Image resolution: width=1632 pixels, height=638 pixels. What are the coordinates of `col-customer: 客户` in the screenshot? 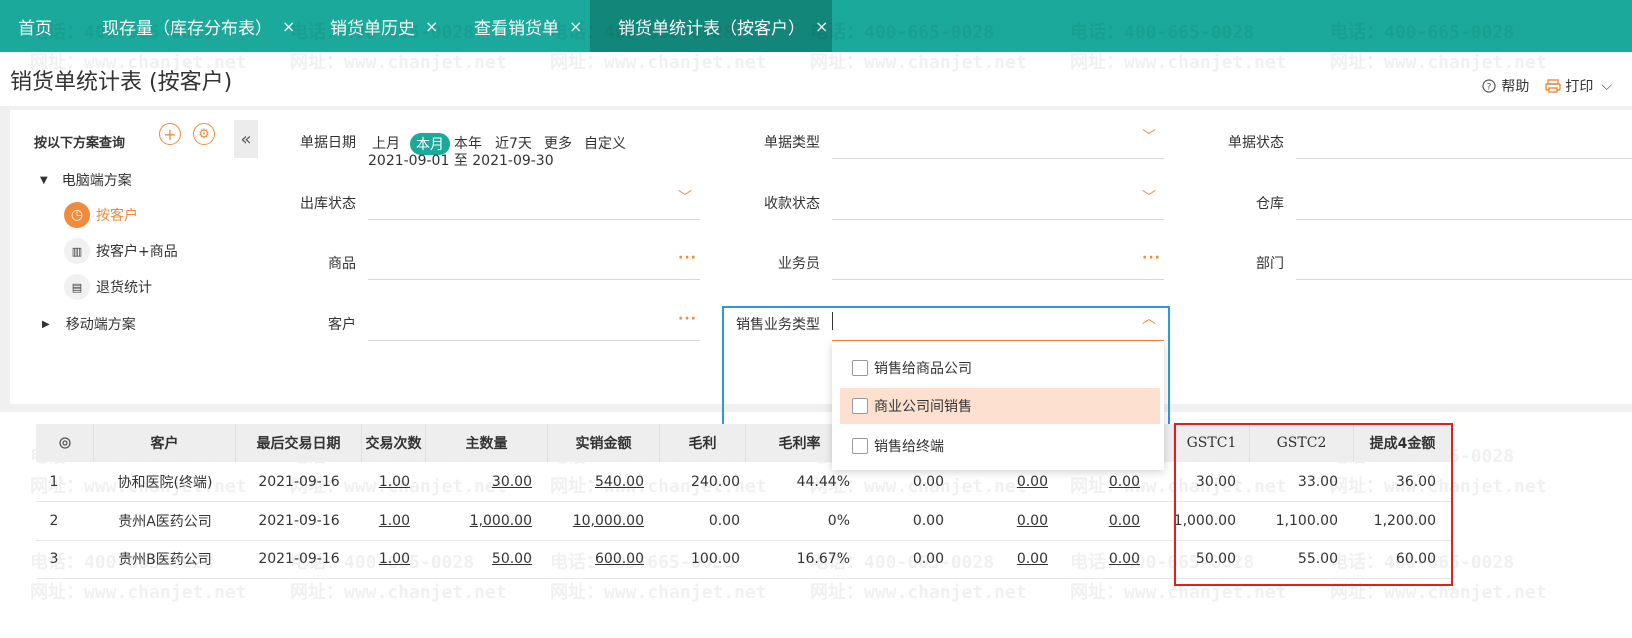 It's located at (165, 443).